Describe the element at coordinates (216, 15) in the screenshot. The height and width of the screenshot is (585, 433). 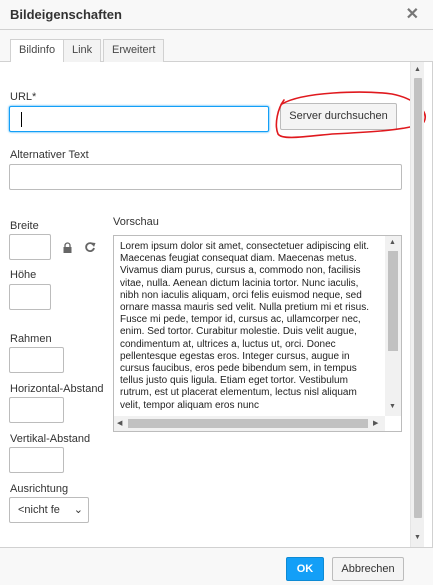
I see `dialog-titlebar: Bildeigenschaften ✕` at that location.